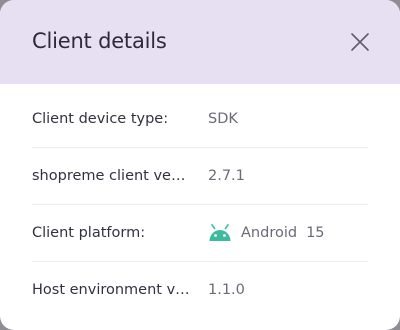 This screenshot has width=400, height=330. What do you see at coordinates (269, 233) in the screenshot?
I see `platform-name: Android` at bounding box center [269, 233].